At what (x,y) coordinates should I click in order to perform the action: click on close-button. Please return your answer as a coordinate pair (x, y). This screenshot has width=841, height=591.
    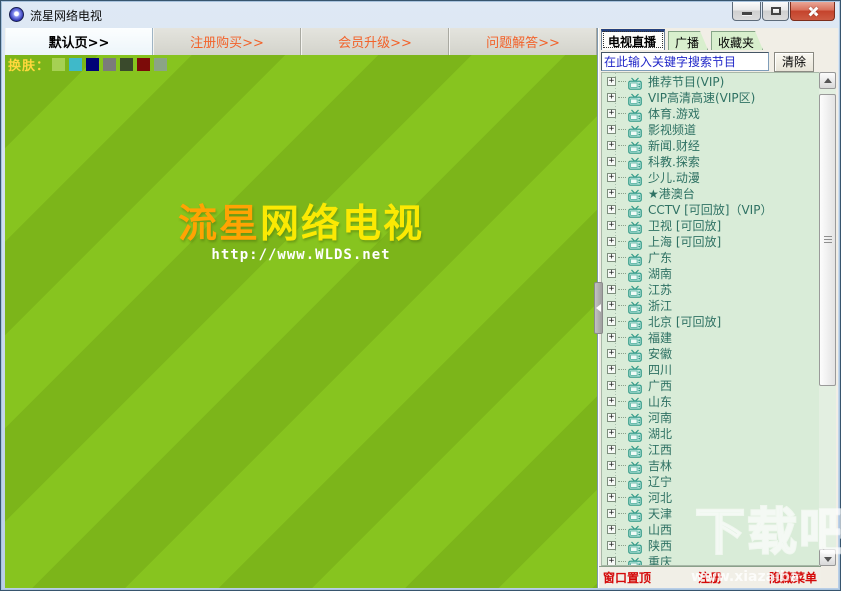
    Looking at the image, I should click on (812, 11).